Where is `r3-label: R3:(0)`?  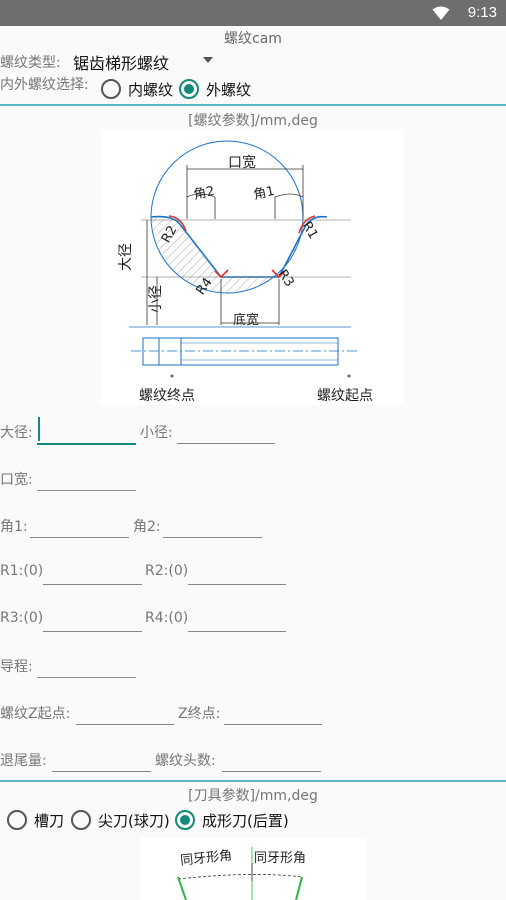 r3-label: R3:(0) is located at coordinates (22, 618).